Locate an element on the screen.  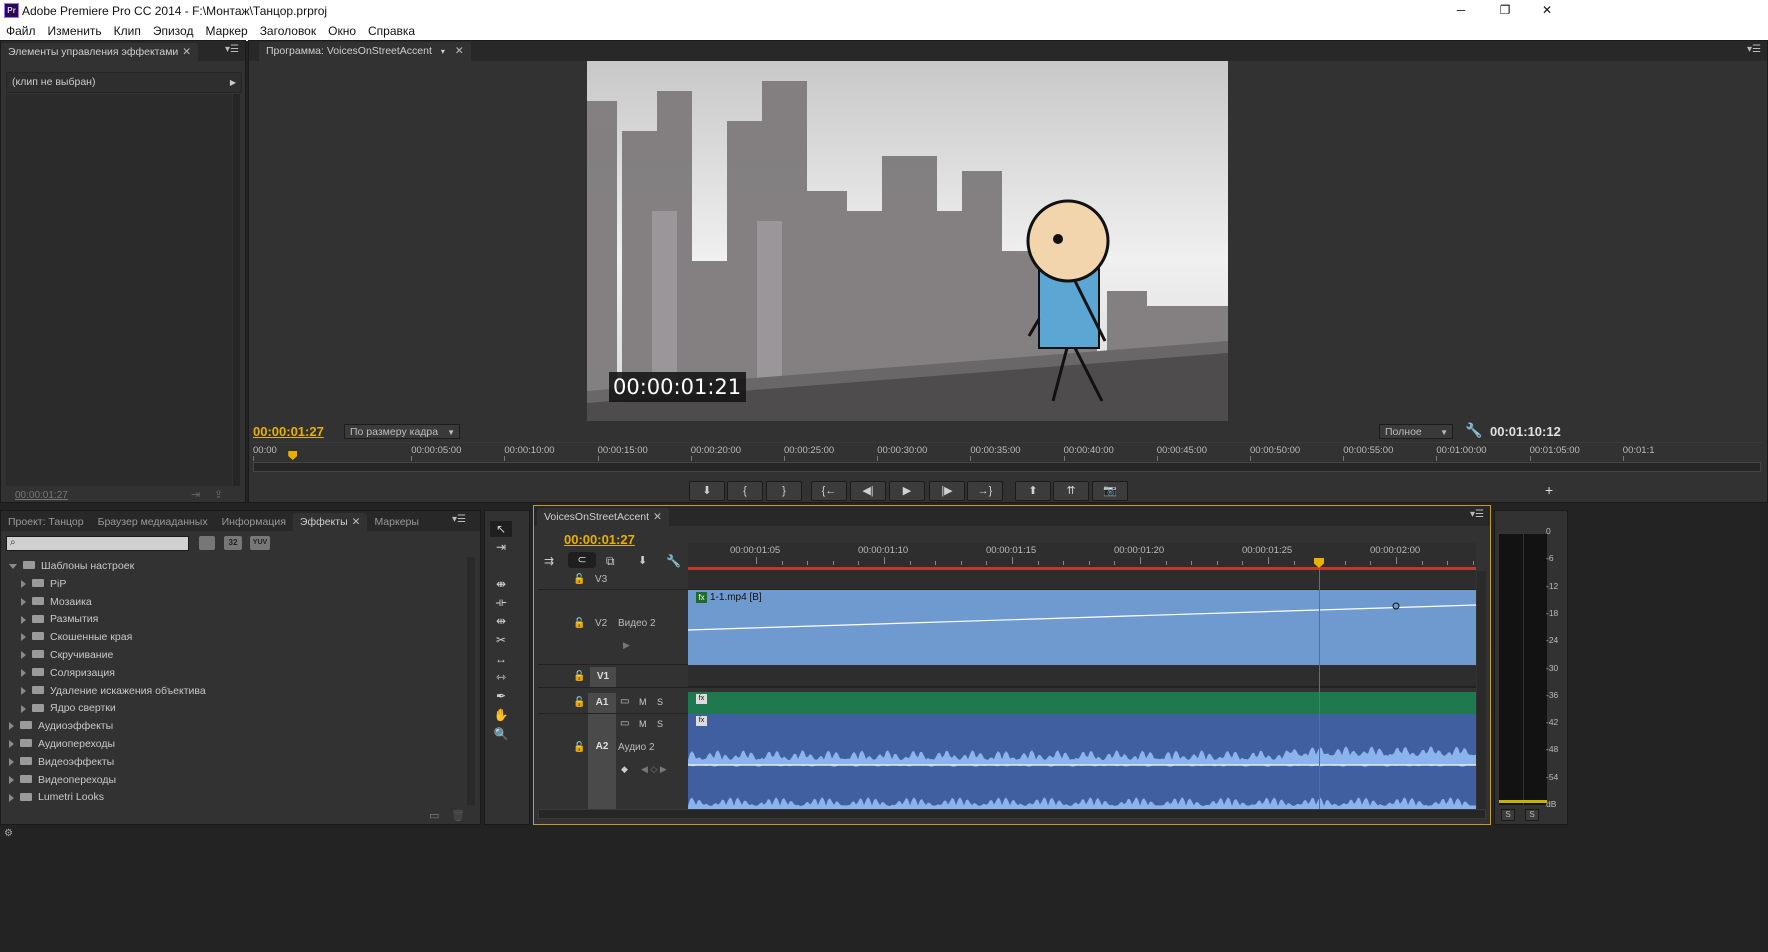
voice-over-icon: ▭ is located at coordinates (624, 723).